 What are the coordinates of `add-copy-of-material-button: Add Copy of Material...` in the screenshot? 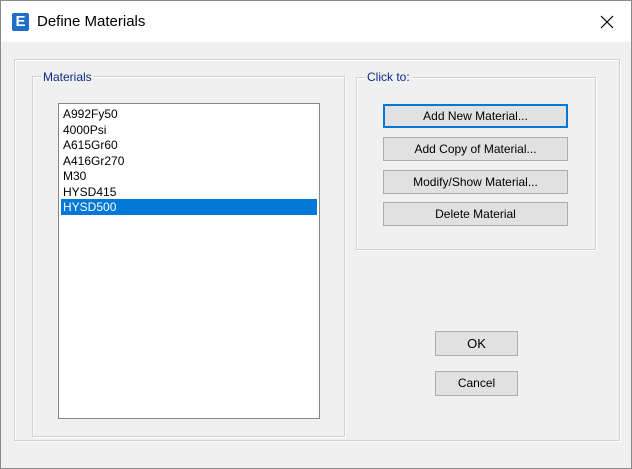 It's located at (475, 149).